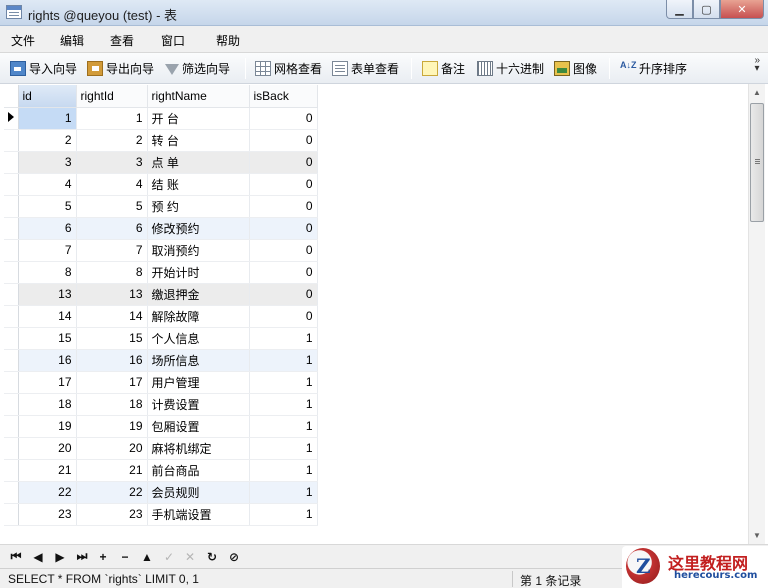 The height and width of the screenshot is (588, 768). I want to click on table-row: 15 15 个人信息 1, so click(161, 338).